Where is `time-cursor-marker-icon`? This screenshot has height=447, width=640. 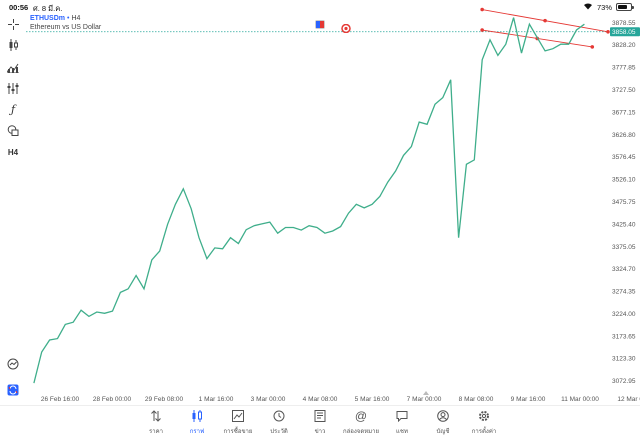 time-cursor-marker-icon is located at coordinates (426, 393).